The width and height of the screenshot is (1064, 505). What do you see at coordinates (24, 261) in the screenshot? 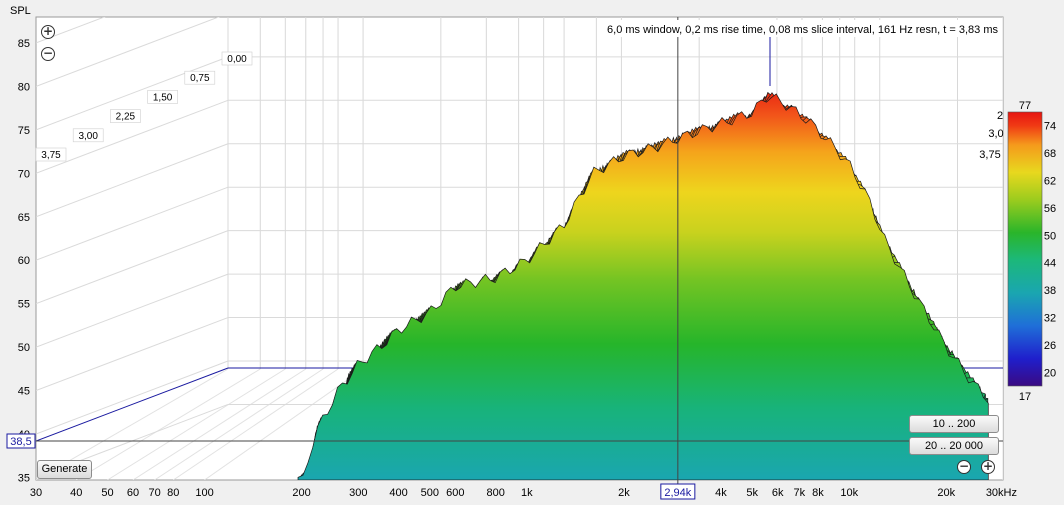
I see `y-tick-label: 60` at bounding box center [24, 261].